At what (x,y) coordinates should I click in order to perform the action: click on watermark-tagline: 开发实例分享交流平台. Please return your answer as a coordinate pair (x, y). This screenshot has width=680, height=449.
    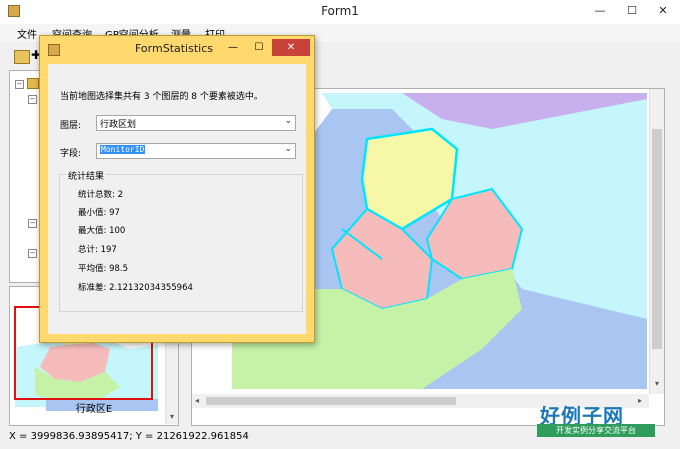
    Looking at the image, I should click on (596, 430).